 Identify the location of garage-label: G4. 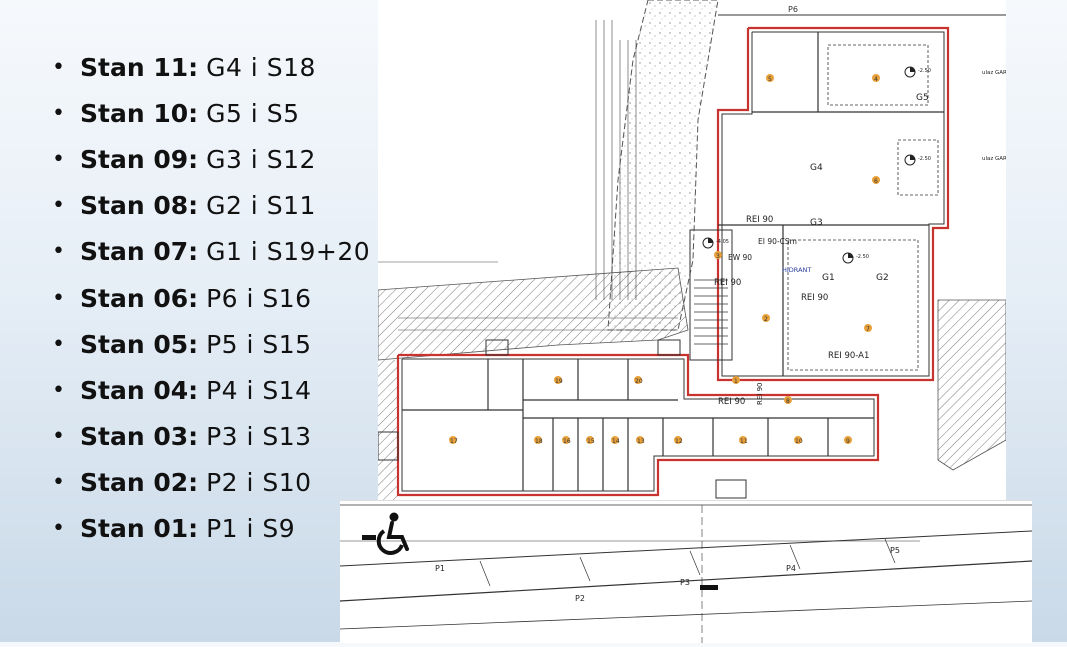
(816, 168).